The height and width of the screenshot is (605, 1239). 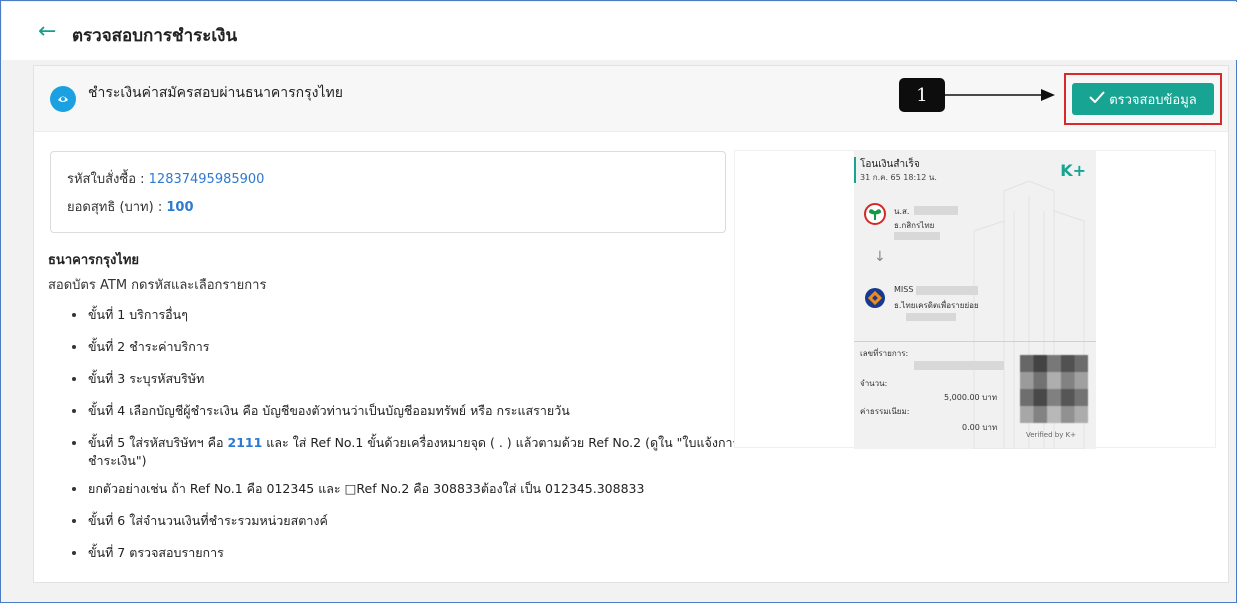 I want to click on step-item: ขั้นที่ 3 ระบุรหัสบริษัท, so click(x=415, y=379).